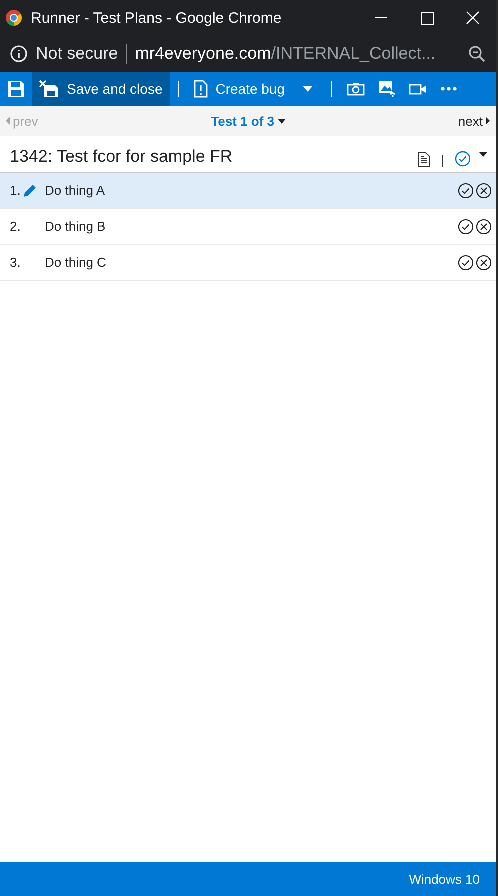  Describe the element at coordinates (49, 89) in the screenshot. I see `save-close-icon` at that location.